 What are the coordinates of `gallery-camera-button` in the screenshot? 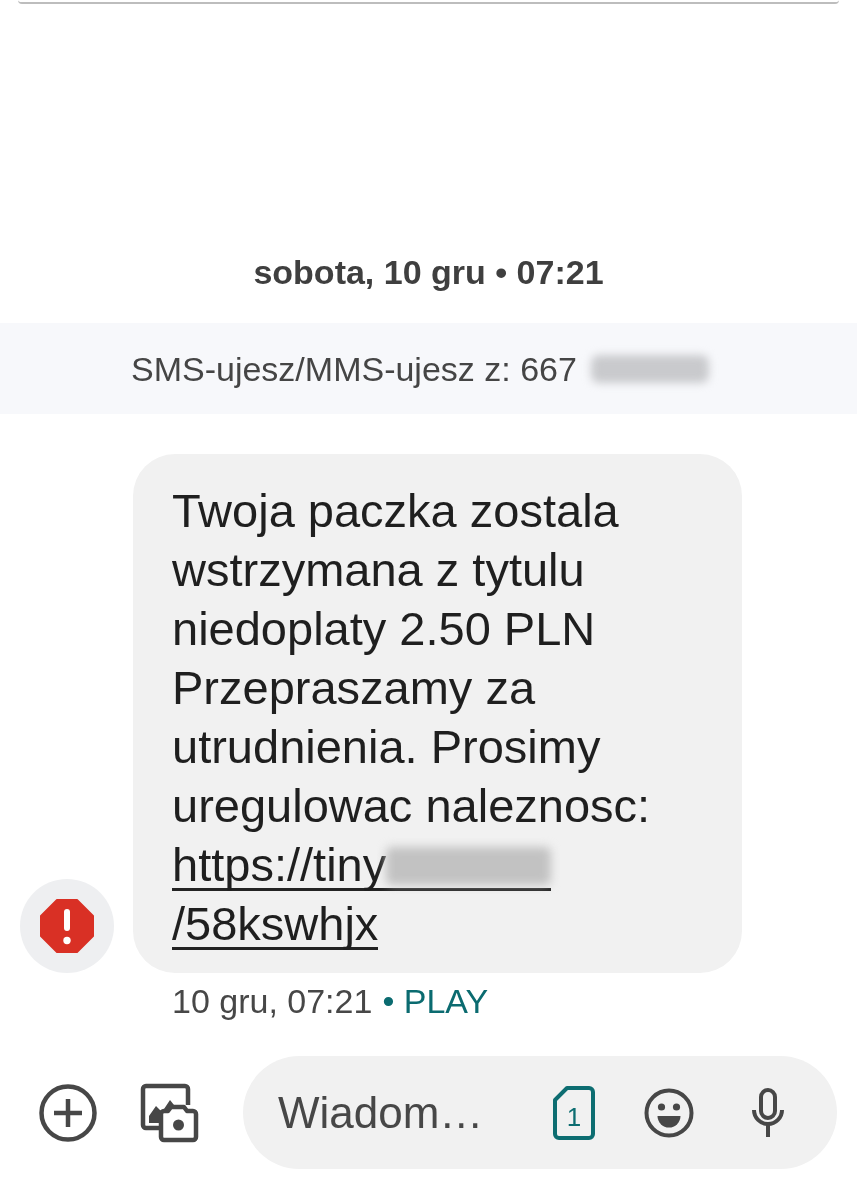 It's located at (170, 1112).